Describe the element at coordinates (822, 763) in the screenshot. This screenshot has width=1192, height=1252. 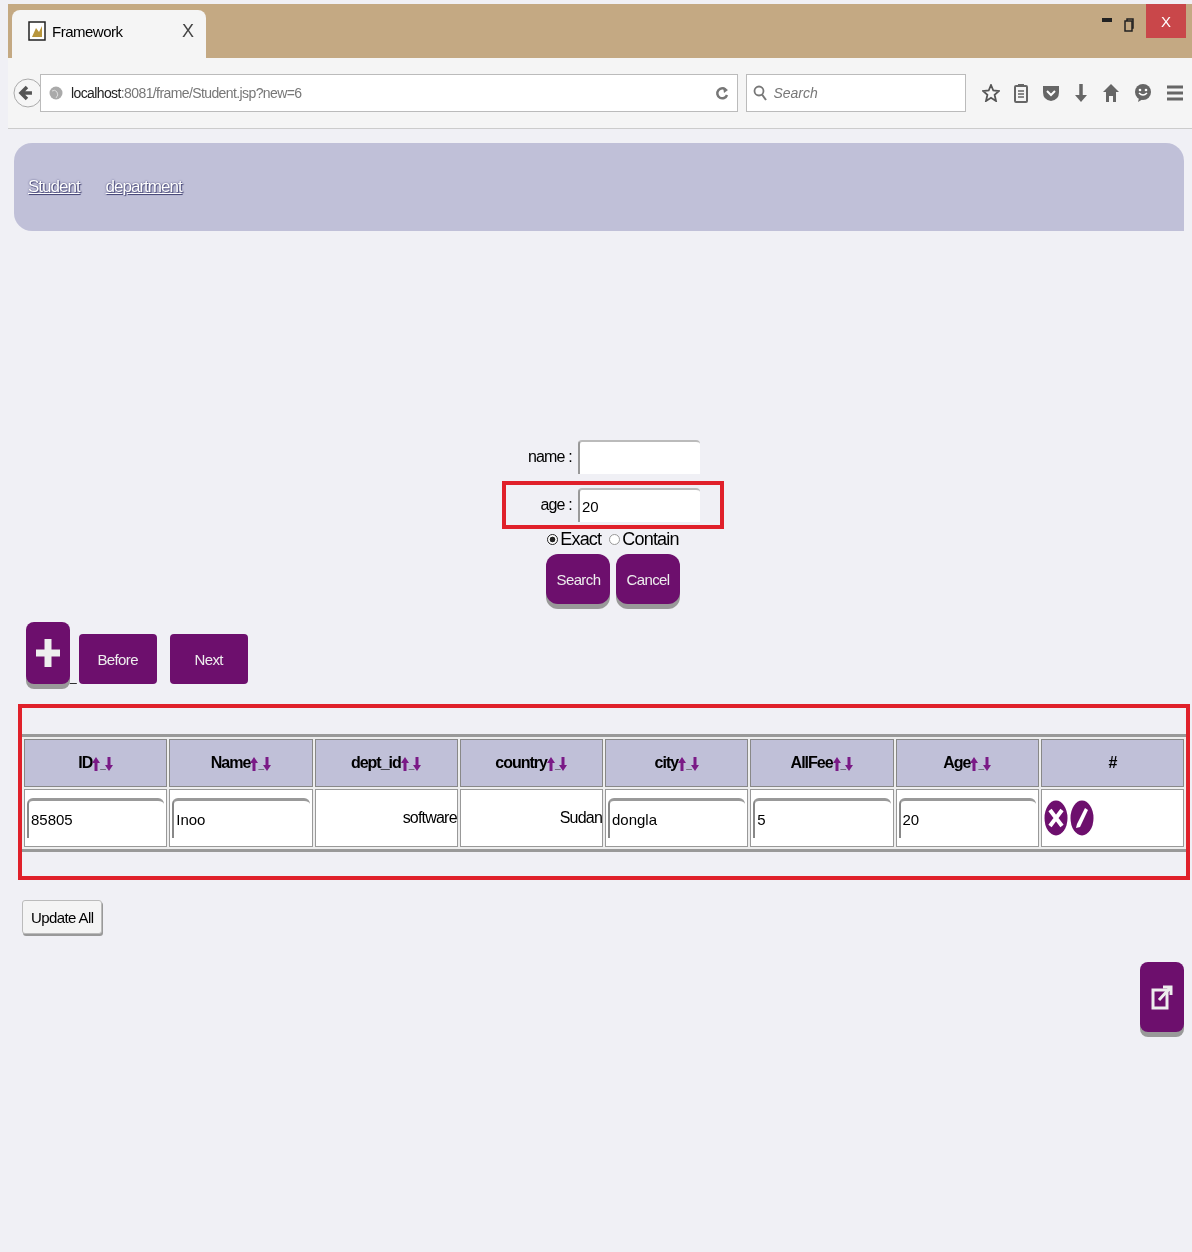
I see `column-header: AllFee _` at that location.